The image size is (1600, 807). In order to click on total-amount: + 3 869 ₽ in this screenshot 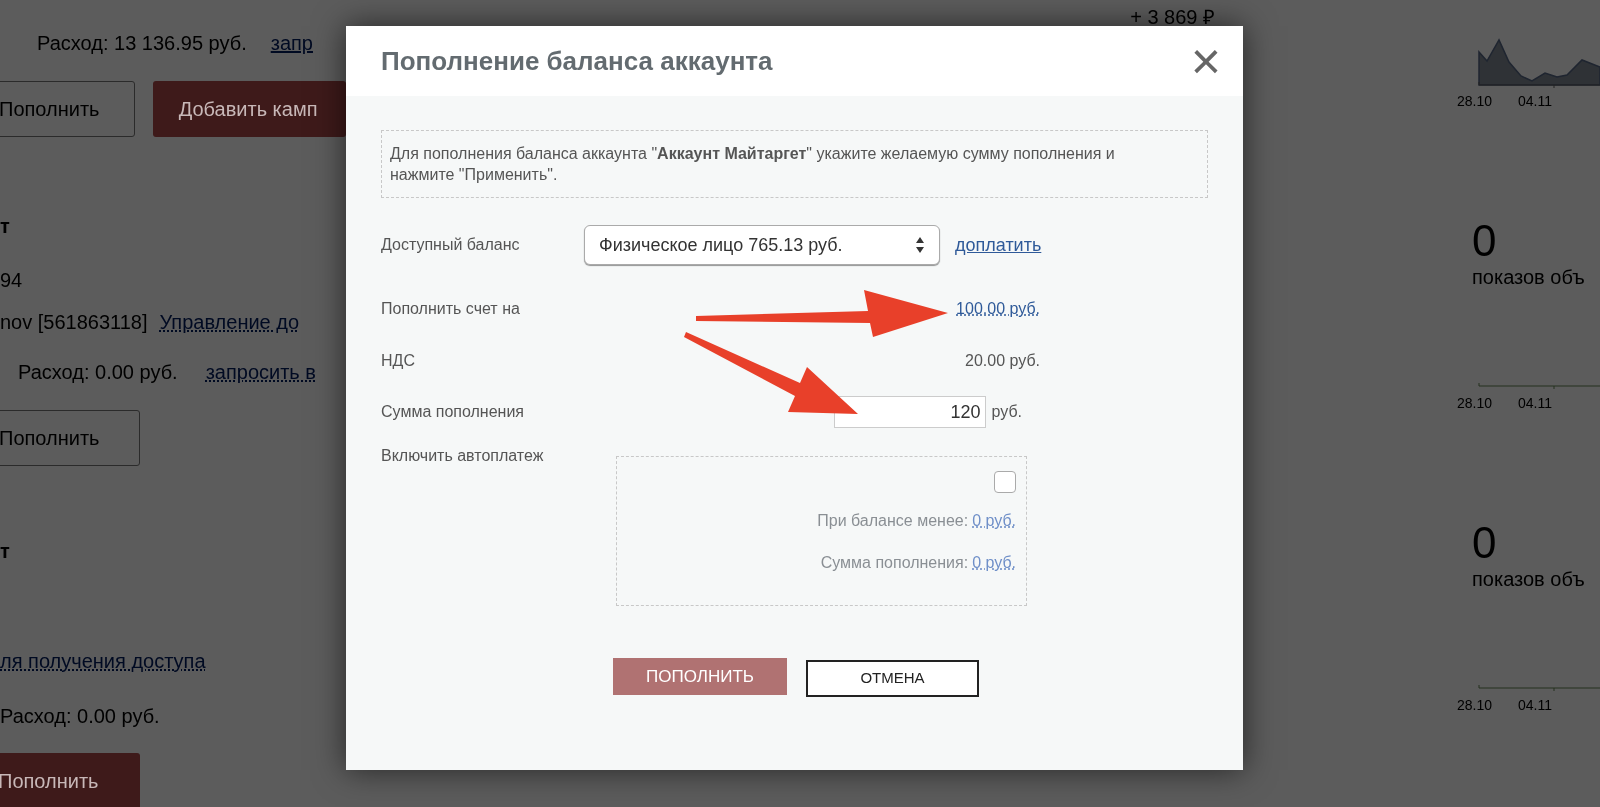, I will do `click(1172, 16)`.